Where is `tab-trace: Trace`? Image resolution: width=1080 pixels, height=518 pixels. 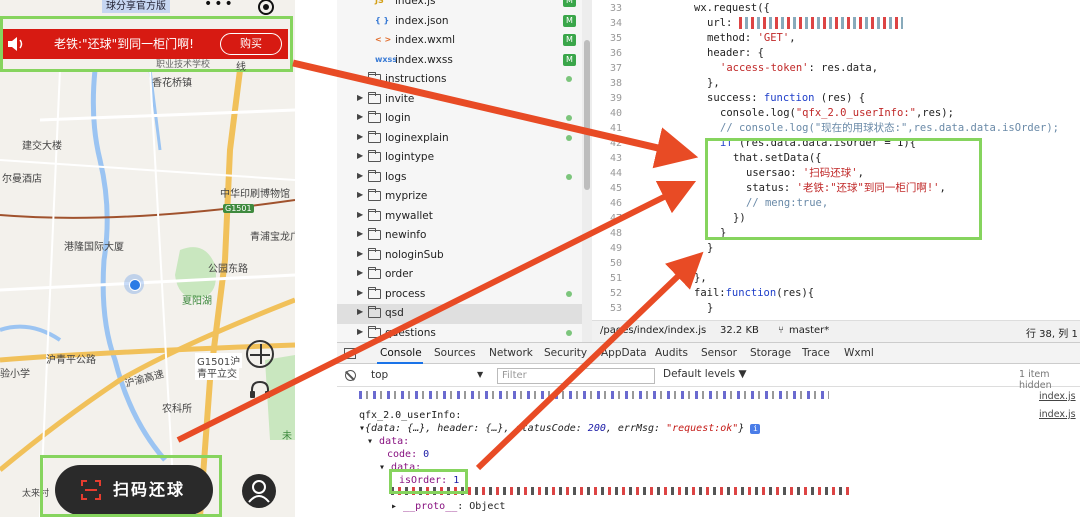 tab-trace: Trace is located at coordinates (816, 353).